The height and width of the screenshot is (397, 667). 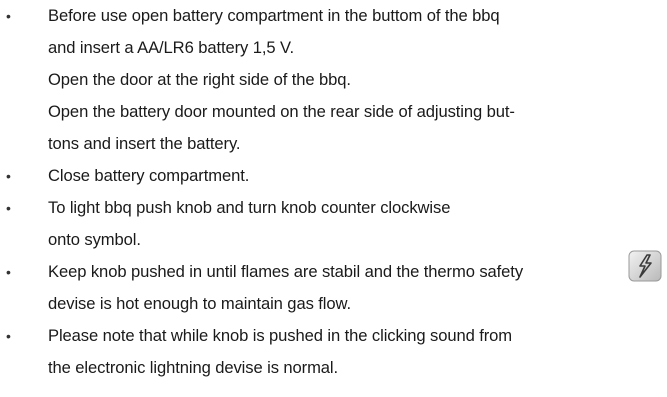 I want to click on instruction-line: and insert a AA/LR6 battery 1,5 V., so click(x=171, y=47).